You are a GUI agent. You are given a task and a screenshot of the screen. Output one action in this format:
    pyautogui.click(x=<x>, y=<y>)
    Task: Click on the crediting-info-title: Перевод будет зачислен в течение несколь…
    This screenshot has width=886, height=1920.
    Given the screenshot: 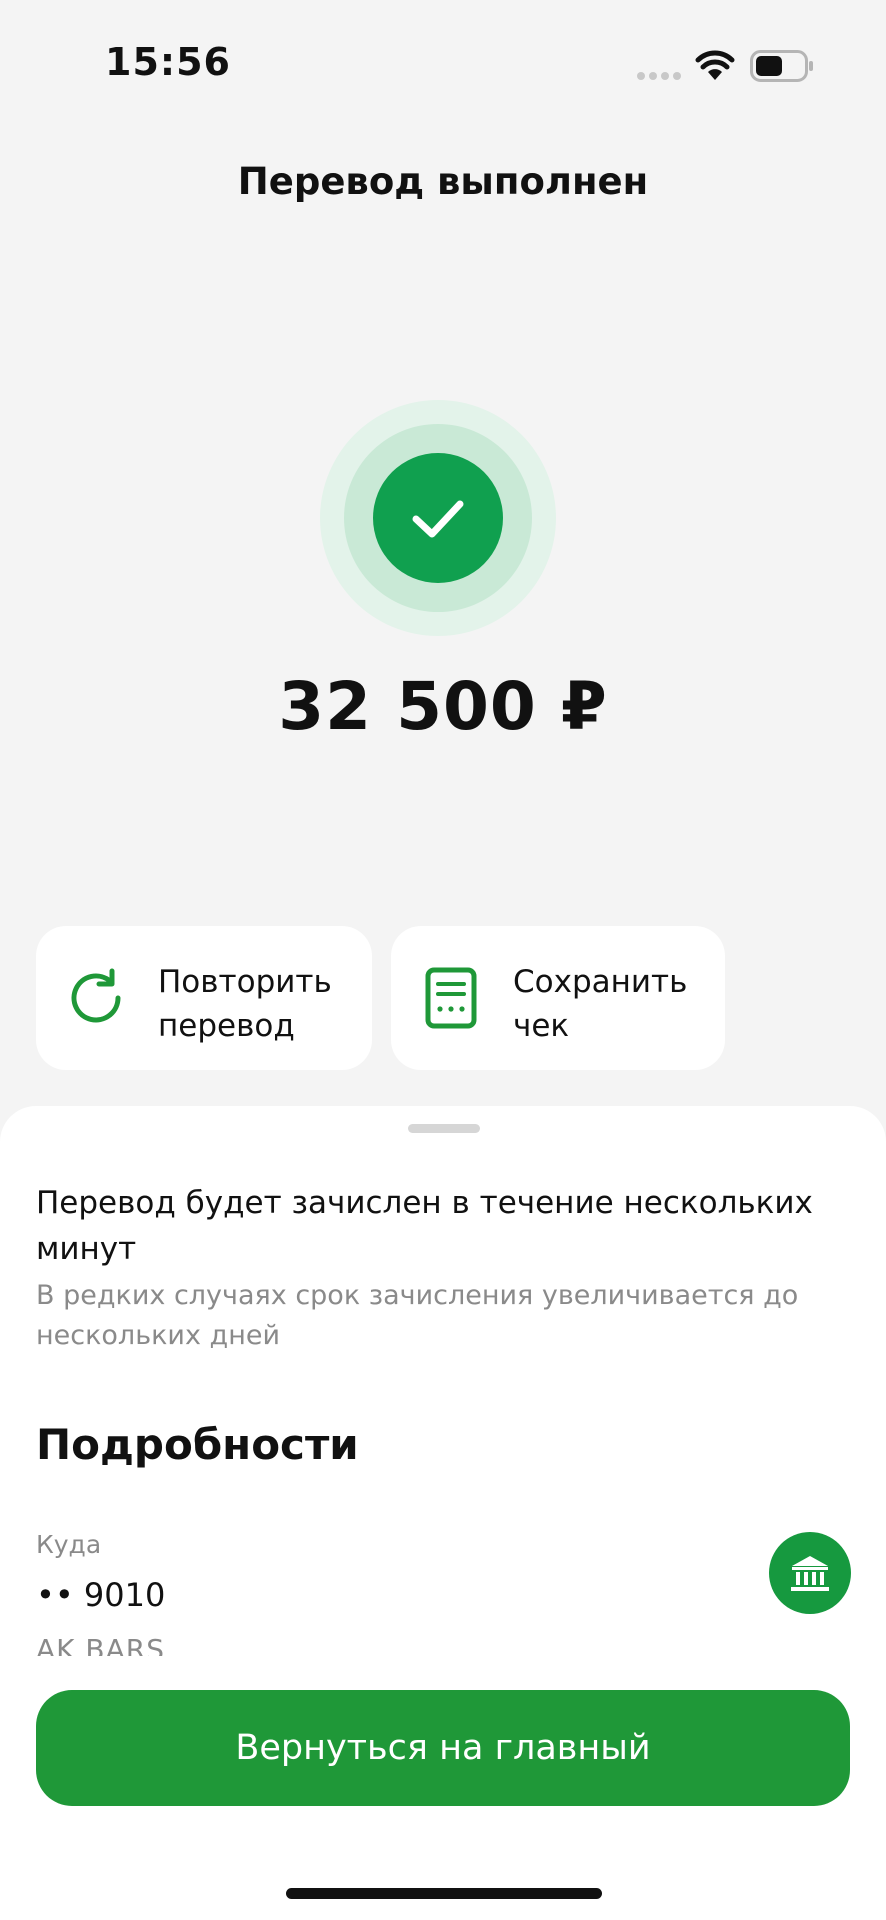 What is the action you would take?
    pyautogui.click(x=424, y=1226)
    